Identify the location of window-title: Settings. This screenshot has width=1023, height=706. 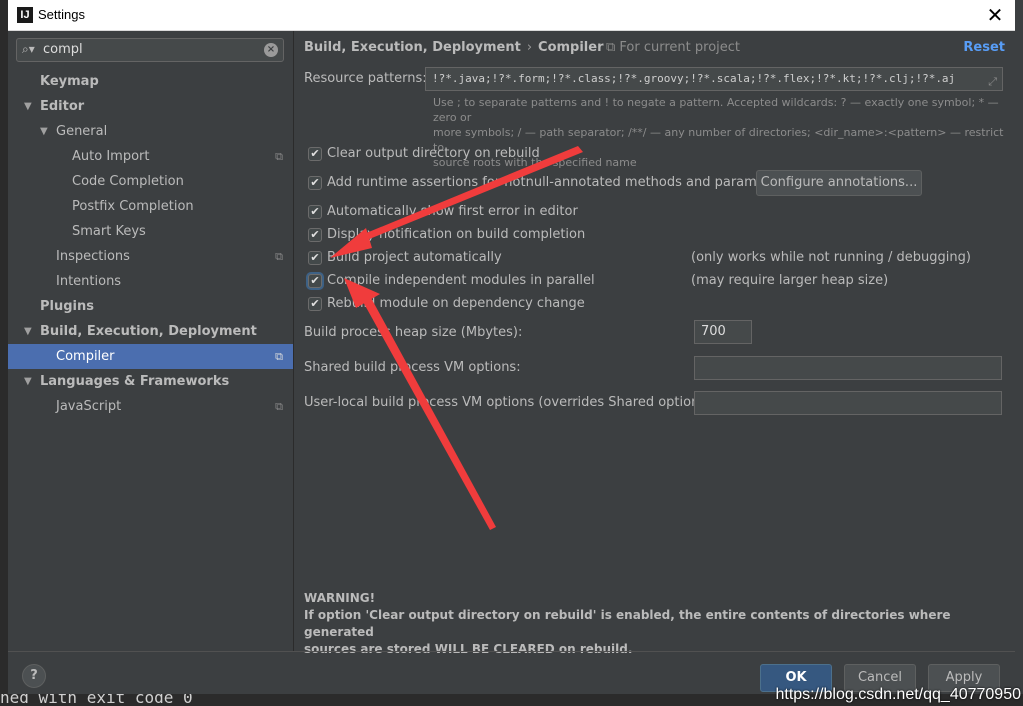
(61, 14).